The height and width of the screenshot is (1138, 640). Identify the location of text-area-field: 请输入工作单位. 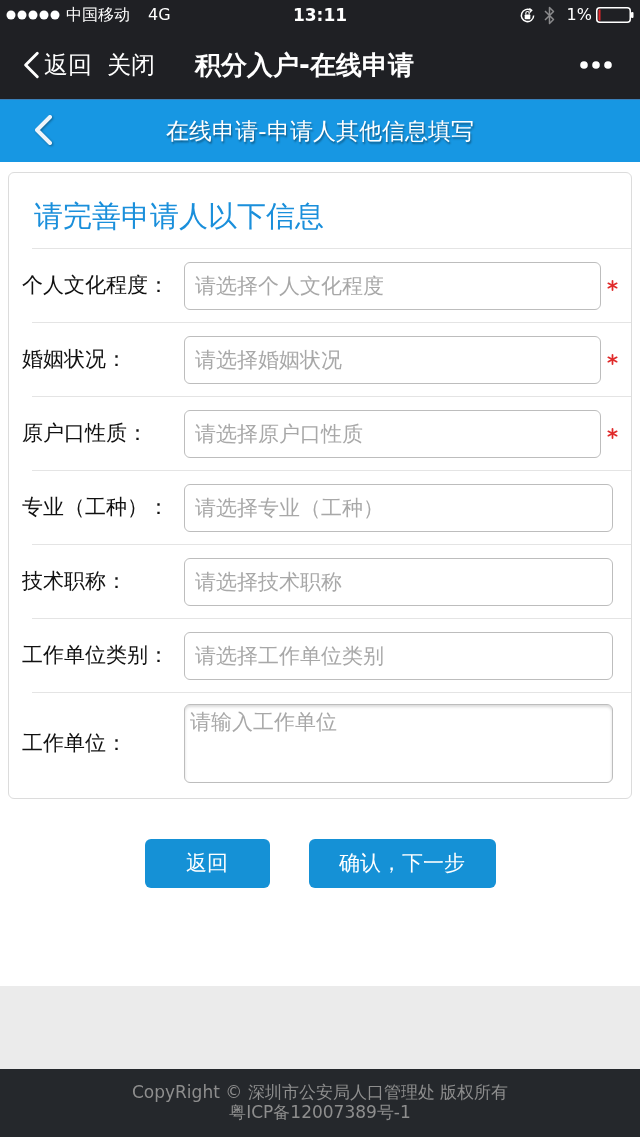
(398, 743).